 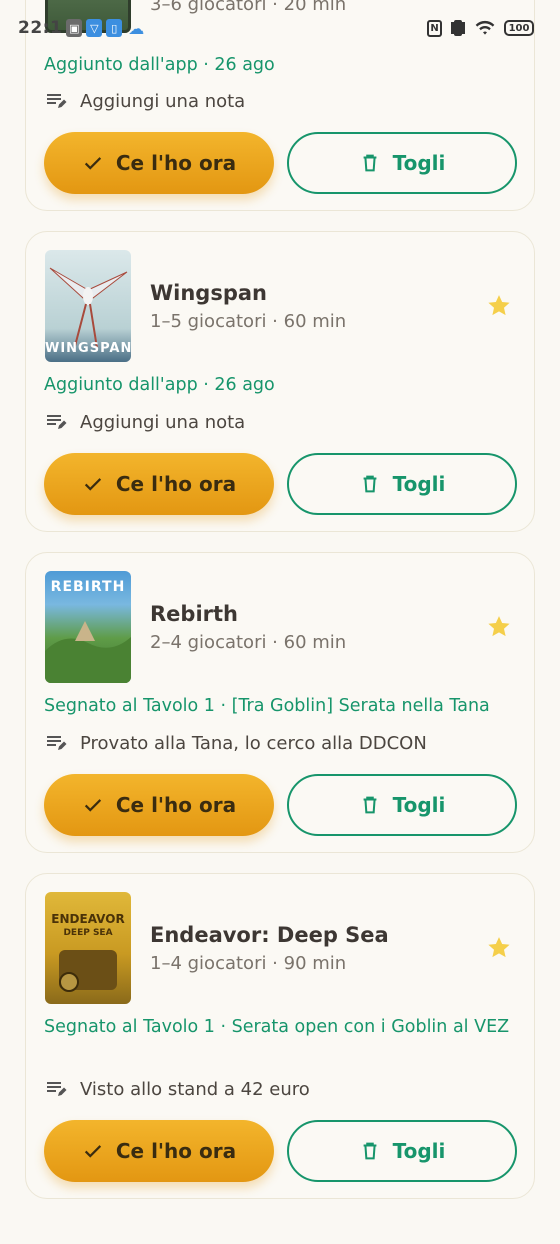 What do you see at coordinates (195, 1089) in the screenshot?
I see `note-text: Visto allo stand a 42 euro` at bounding box center [195, 1089].